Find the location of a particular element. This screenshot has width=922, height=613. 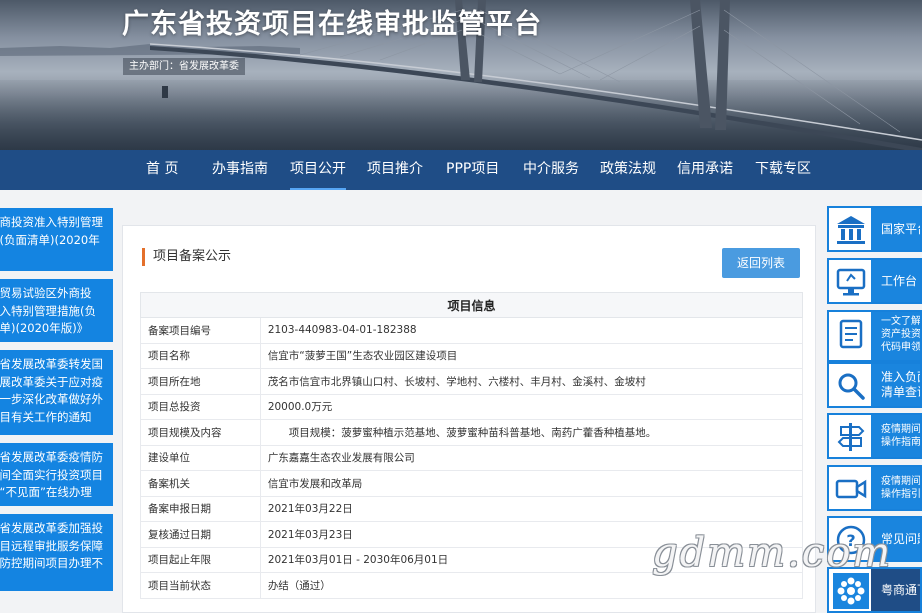

row-value: 20000.0万元 is located at coordinates (531, 406).